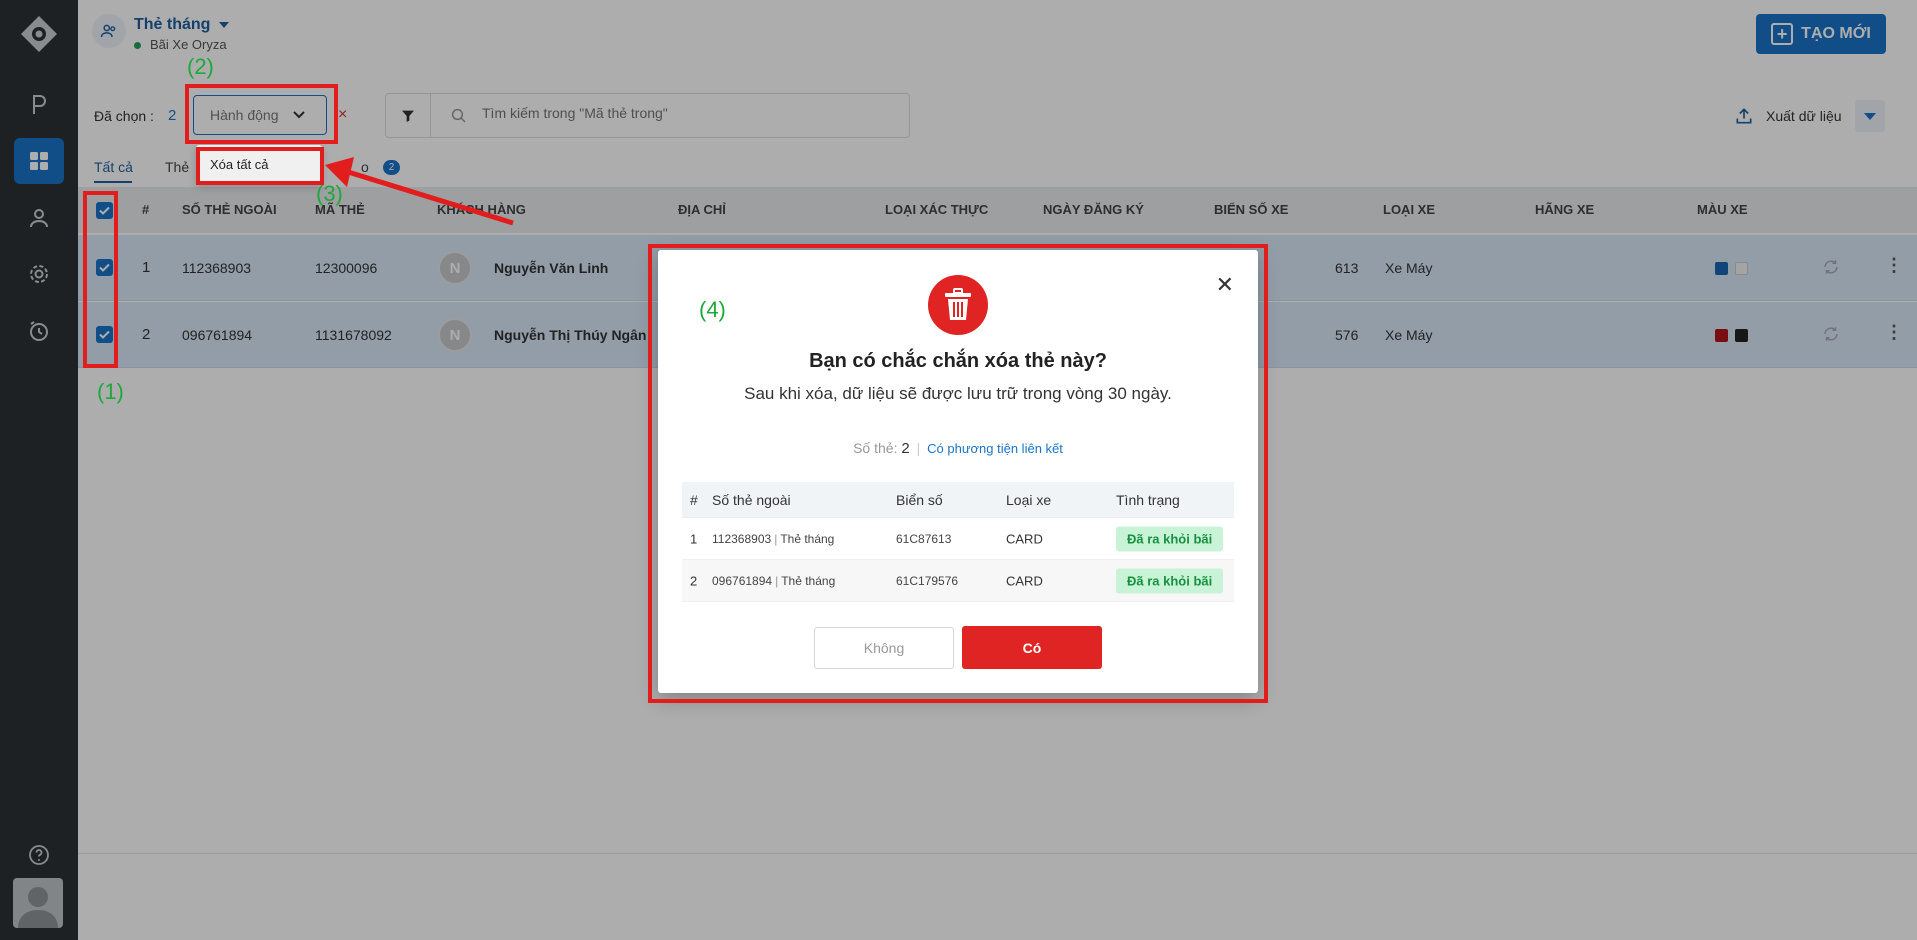 Image resolution: width=1917 pixels, height=940 pixels. Describe the element at coordinates (110, 391) in the screenshot. I see `annotation-label-1: (1)` at that location.